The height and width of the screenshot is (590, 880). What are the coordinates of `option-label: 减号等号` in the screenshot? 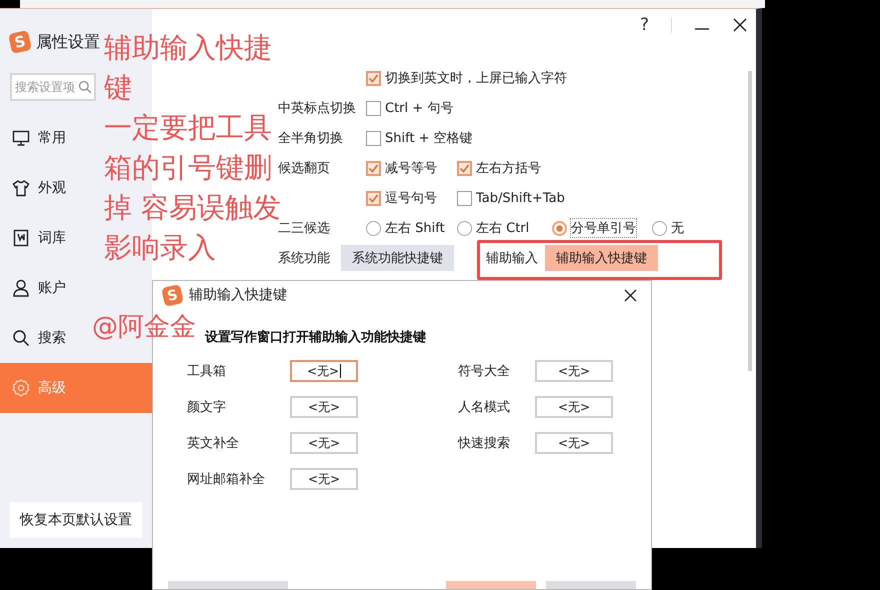 It's located at (411, 168).